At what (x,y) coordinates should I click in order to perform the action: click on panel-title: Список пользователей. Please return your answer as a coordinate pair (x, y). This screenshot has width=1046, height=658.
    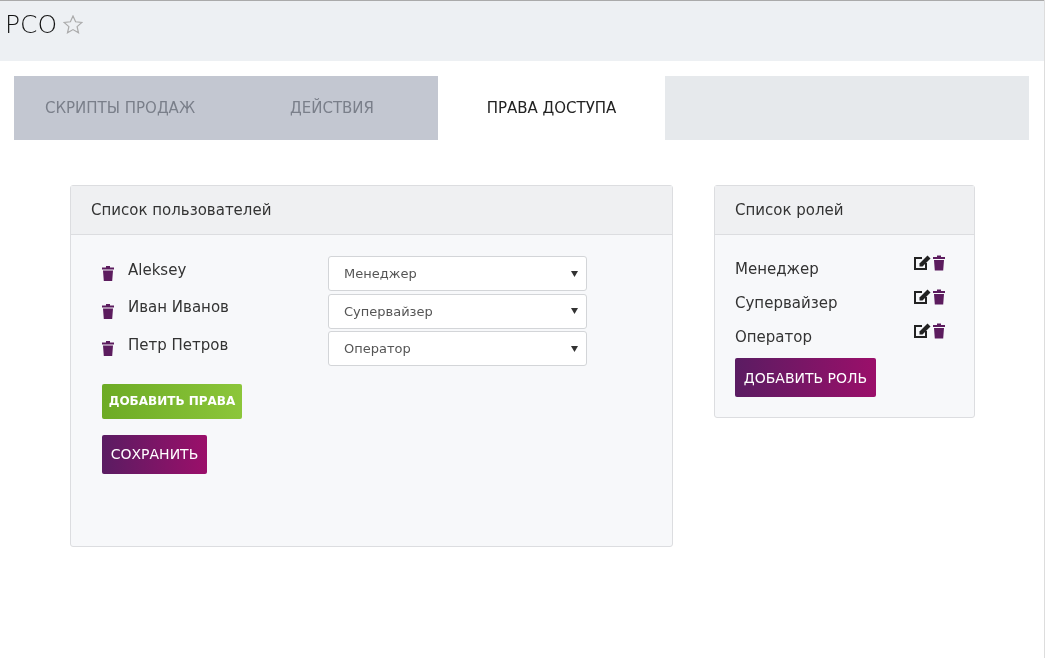
    Looking at the image, I should click on (371, 210).